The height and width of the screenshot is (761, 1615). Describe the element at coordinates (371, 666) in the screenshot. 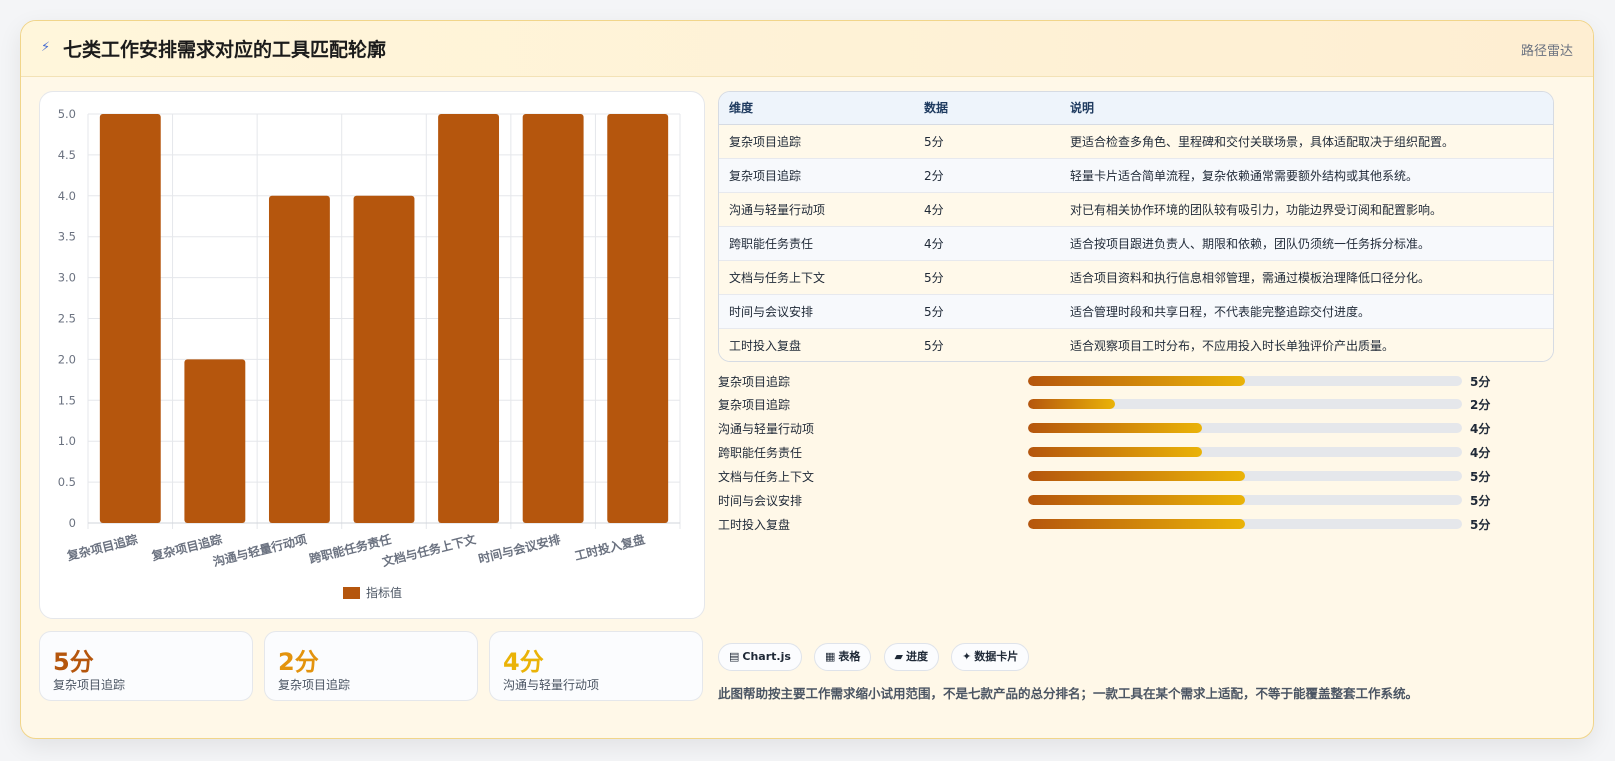

I see `kpi-card: 2分 复杂项目追踪` at that location.